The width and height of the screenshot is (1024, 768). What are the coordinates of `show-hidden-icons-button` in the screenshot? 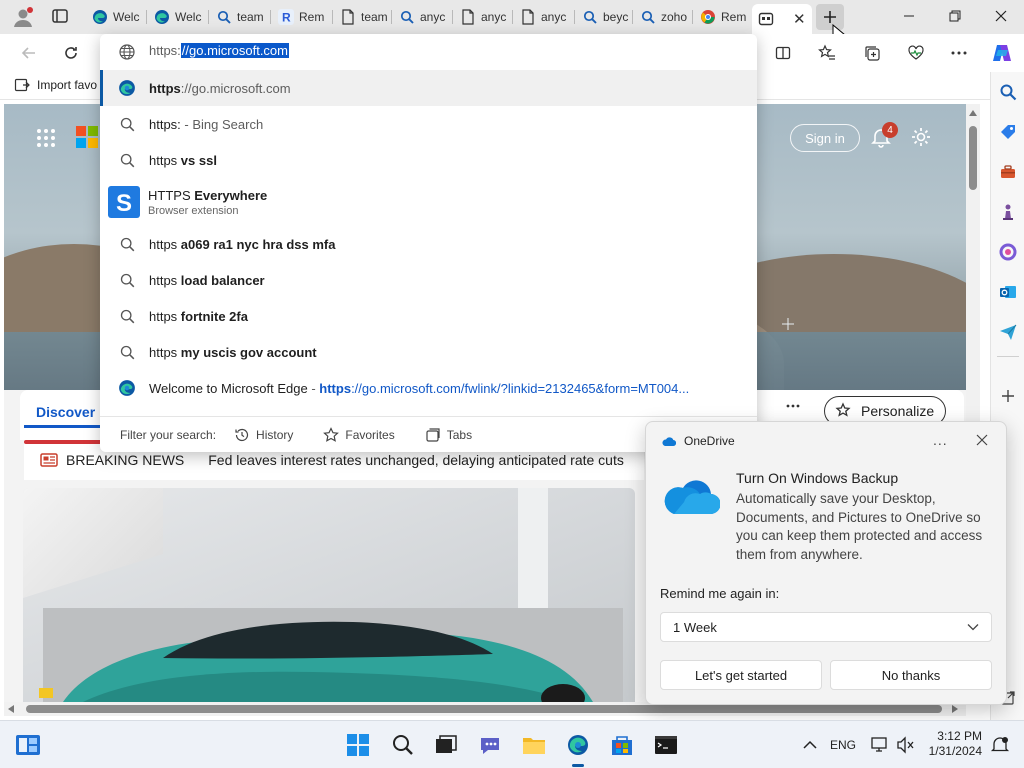 It's located at (810, 745).